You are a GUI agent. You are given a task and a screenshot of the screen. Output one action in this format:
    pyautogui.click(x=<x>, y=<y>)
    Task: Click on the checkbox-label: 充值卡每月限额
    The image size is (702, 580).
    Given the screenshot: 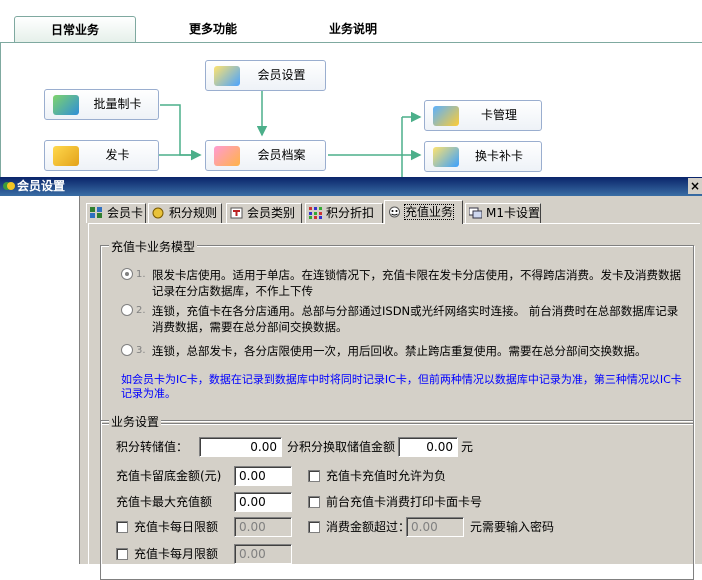 What is the action you would take?
    pyautogui.click(x=176, y=554)
    